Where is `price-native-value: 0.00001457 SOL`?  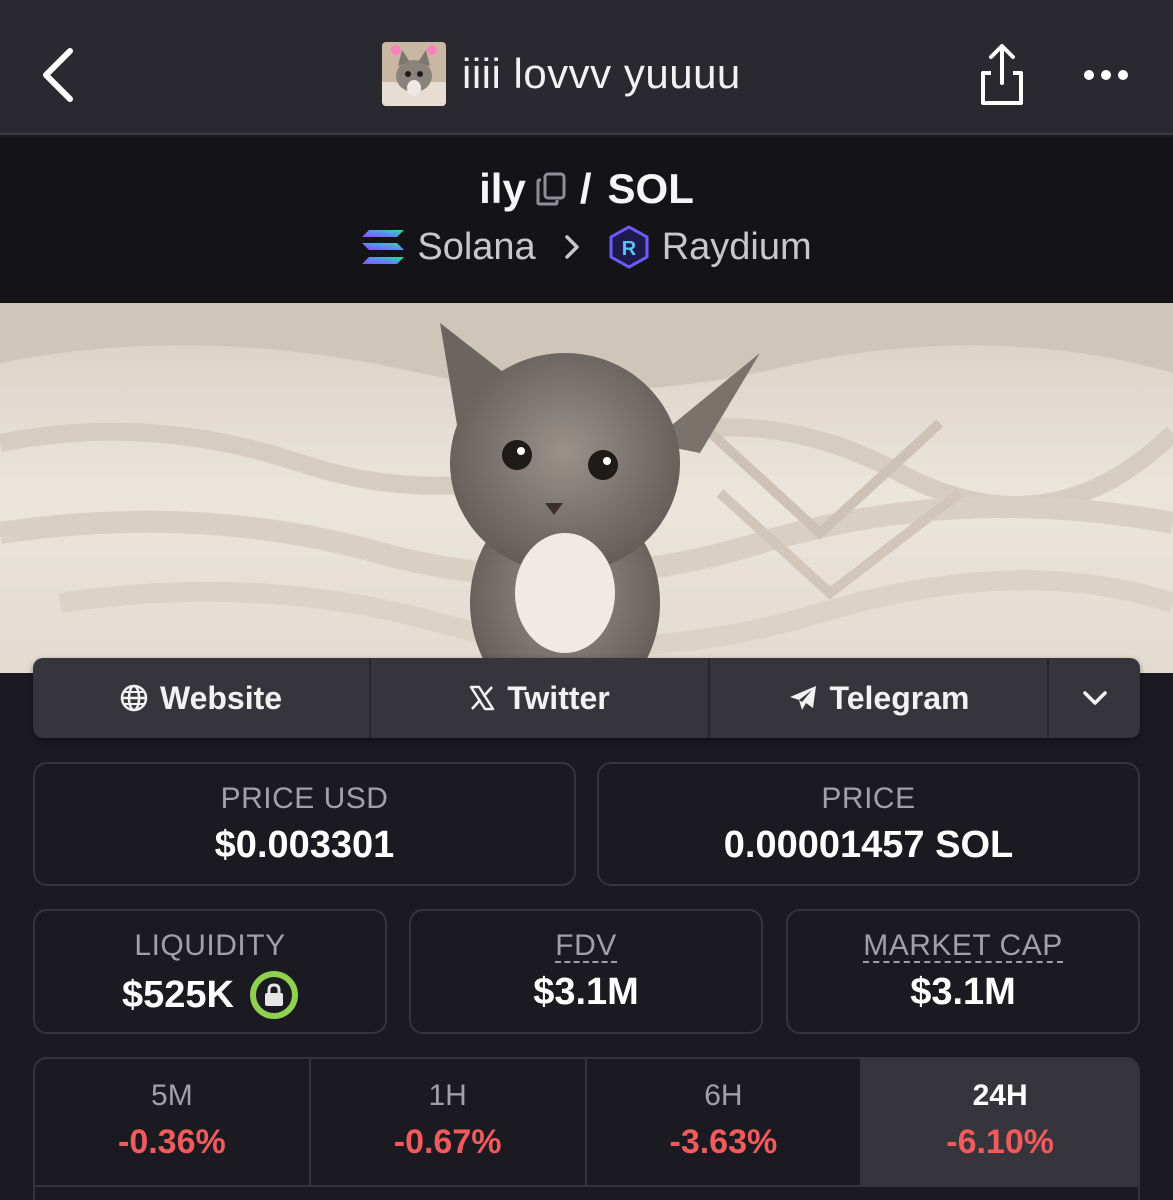
price-native-value: 0.00001457 SOL is located at coordinates (868, 845).